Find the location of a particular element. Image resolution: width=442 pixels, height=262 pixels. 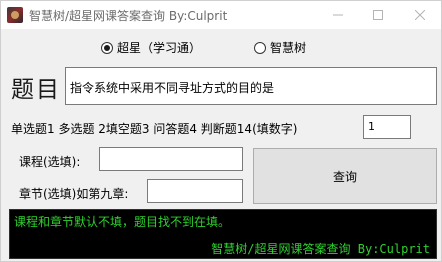

app-logo-icon is located at coordinates (15, 15).